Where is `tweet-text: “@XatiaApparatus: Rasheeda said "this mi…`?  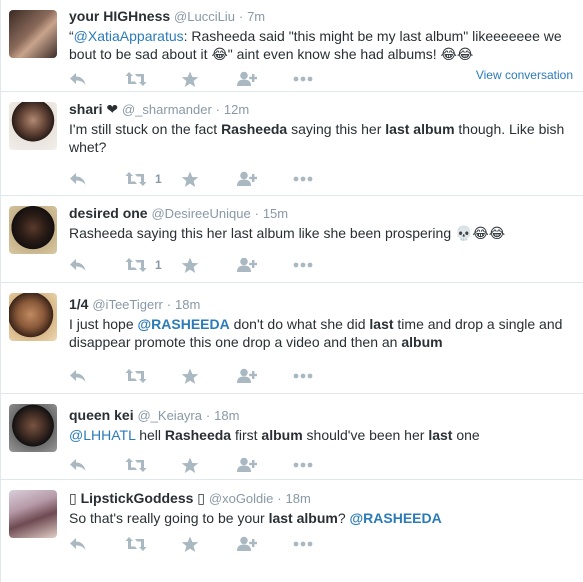 tweet-text: “@XatiaApparatus: Rasheeda said "this mi… is located at coordinates (322, 45).